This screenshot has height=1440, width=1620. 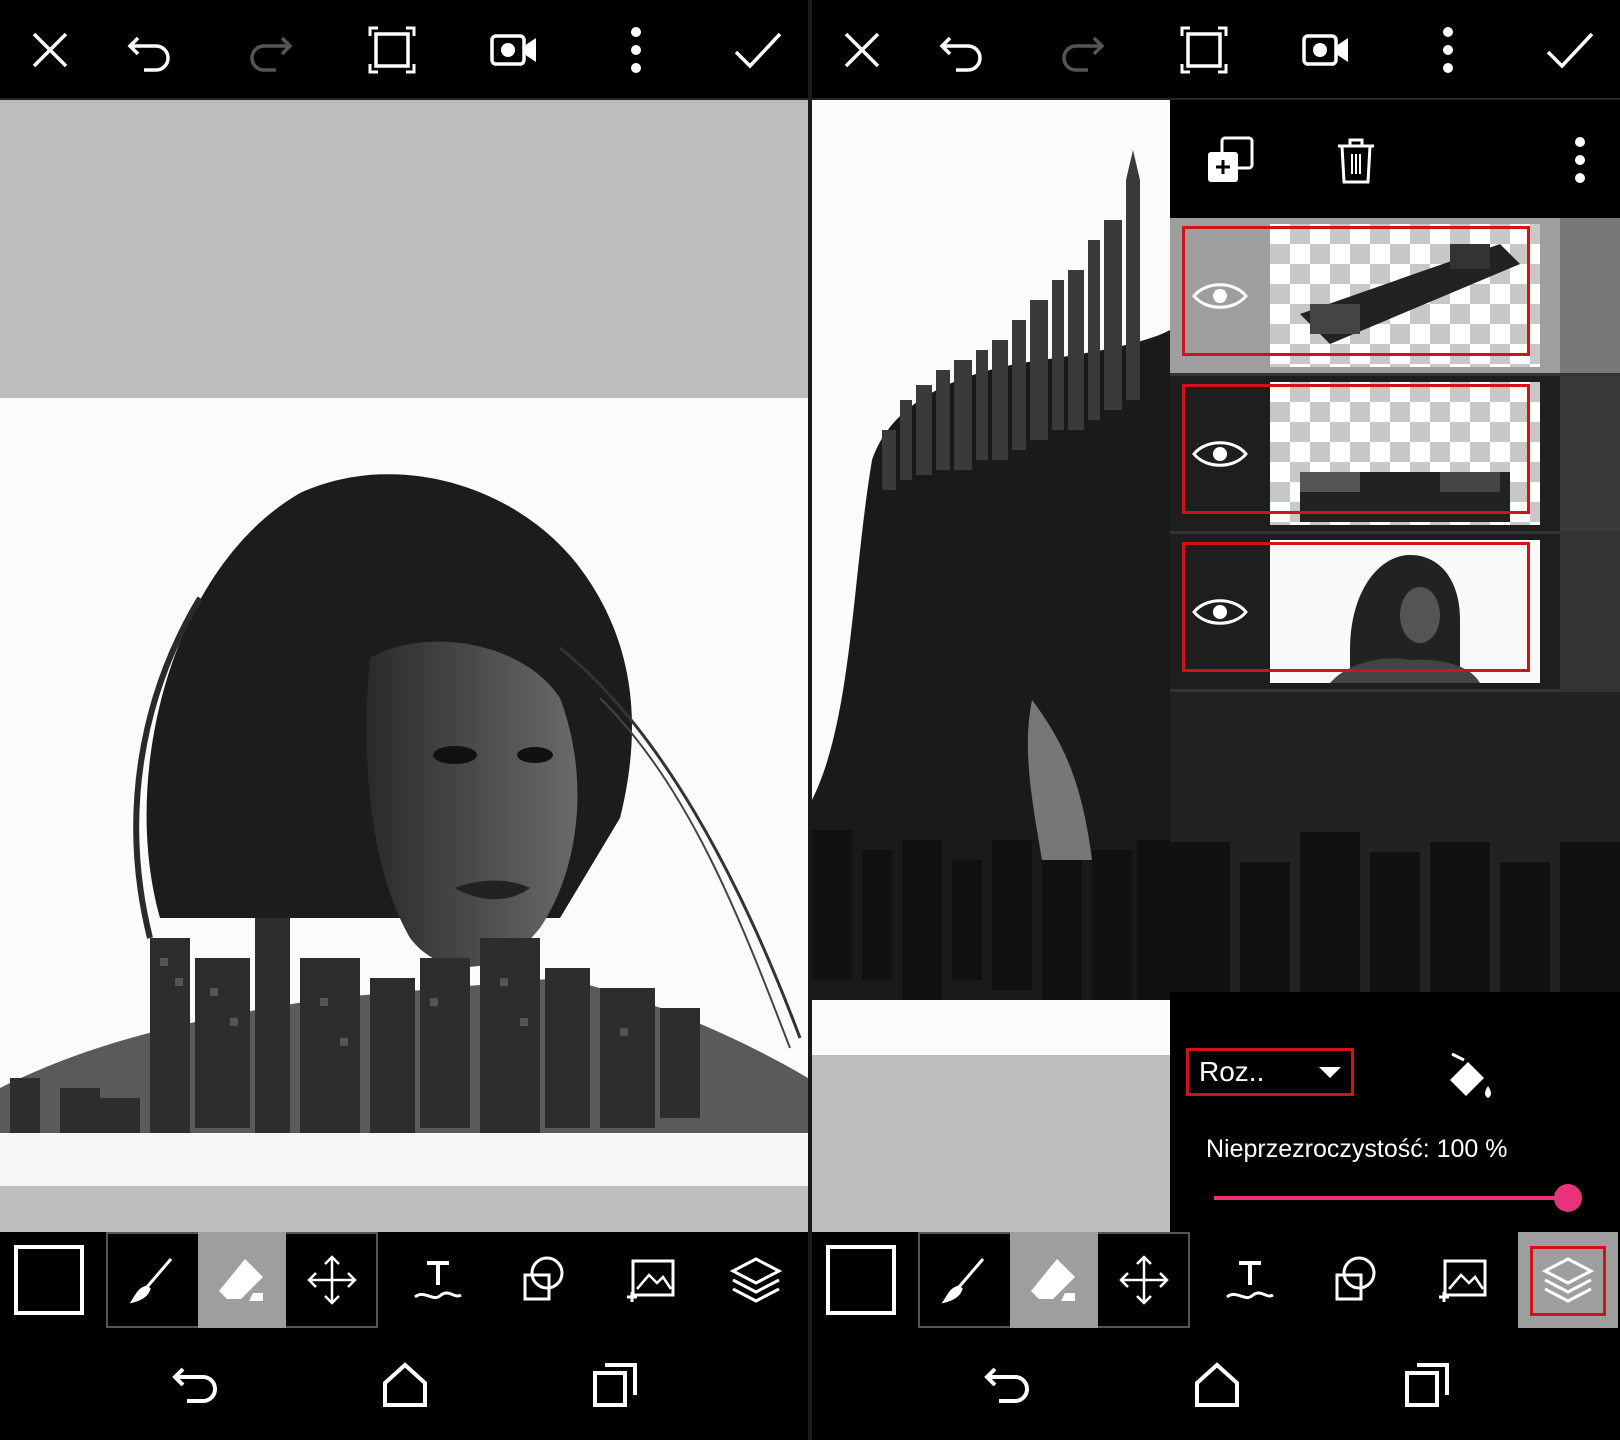 I want to click on portrait-layer-thumbnail, so click(x=1405, y=611).